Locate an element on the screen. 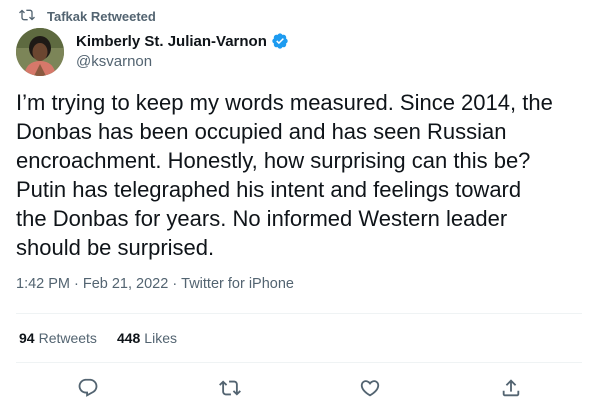 Image resolution: width=598 pixels, height=413 pixels. tweet-source: Twitter for iPhone is located at coordinates (237, 284).